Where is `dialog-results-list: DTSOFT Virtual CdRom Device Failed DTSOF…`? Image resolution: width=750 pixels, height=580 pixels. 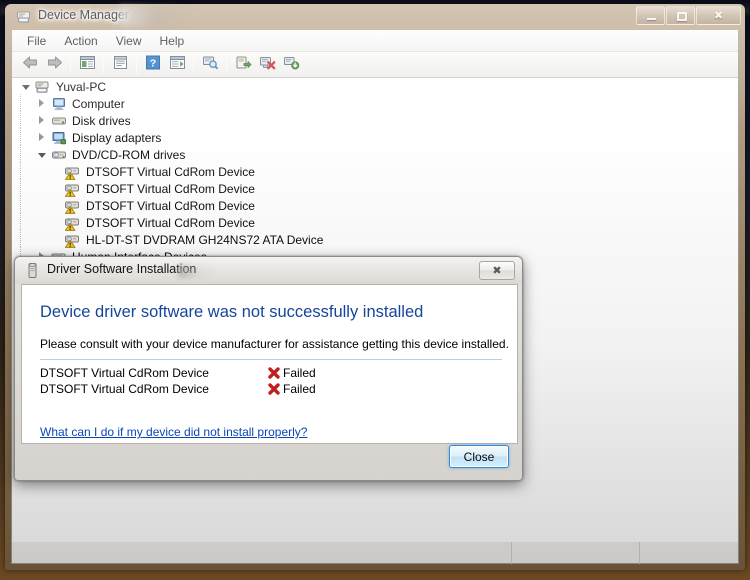 dialog-results-list: DTSOFT Virtual CdRom Device Failed DTSOF… is located at coordinates (271, 381).